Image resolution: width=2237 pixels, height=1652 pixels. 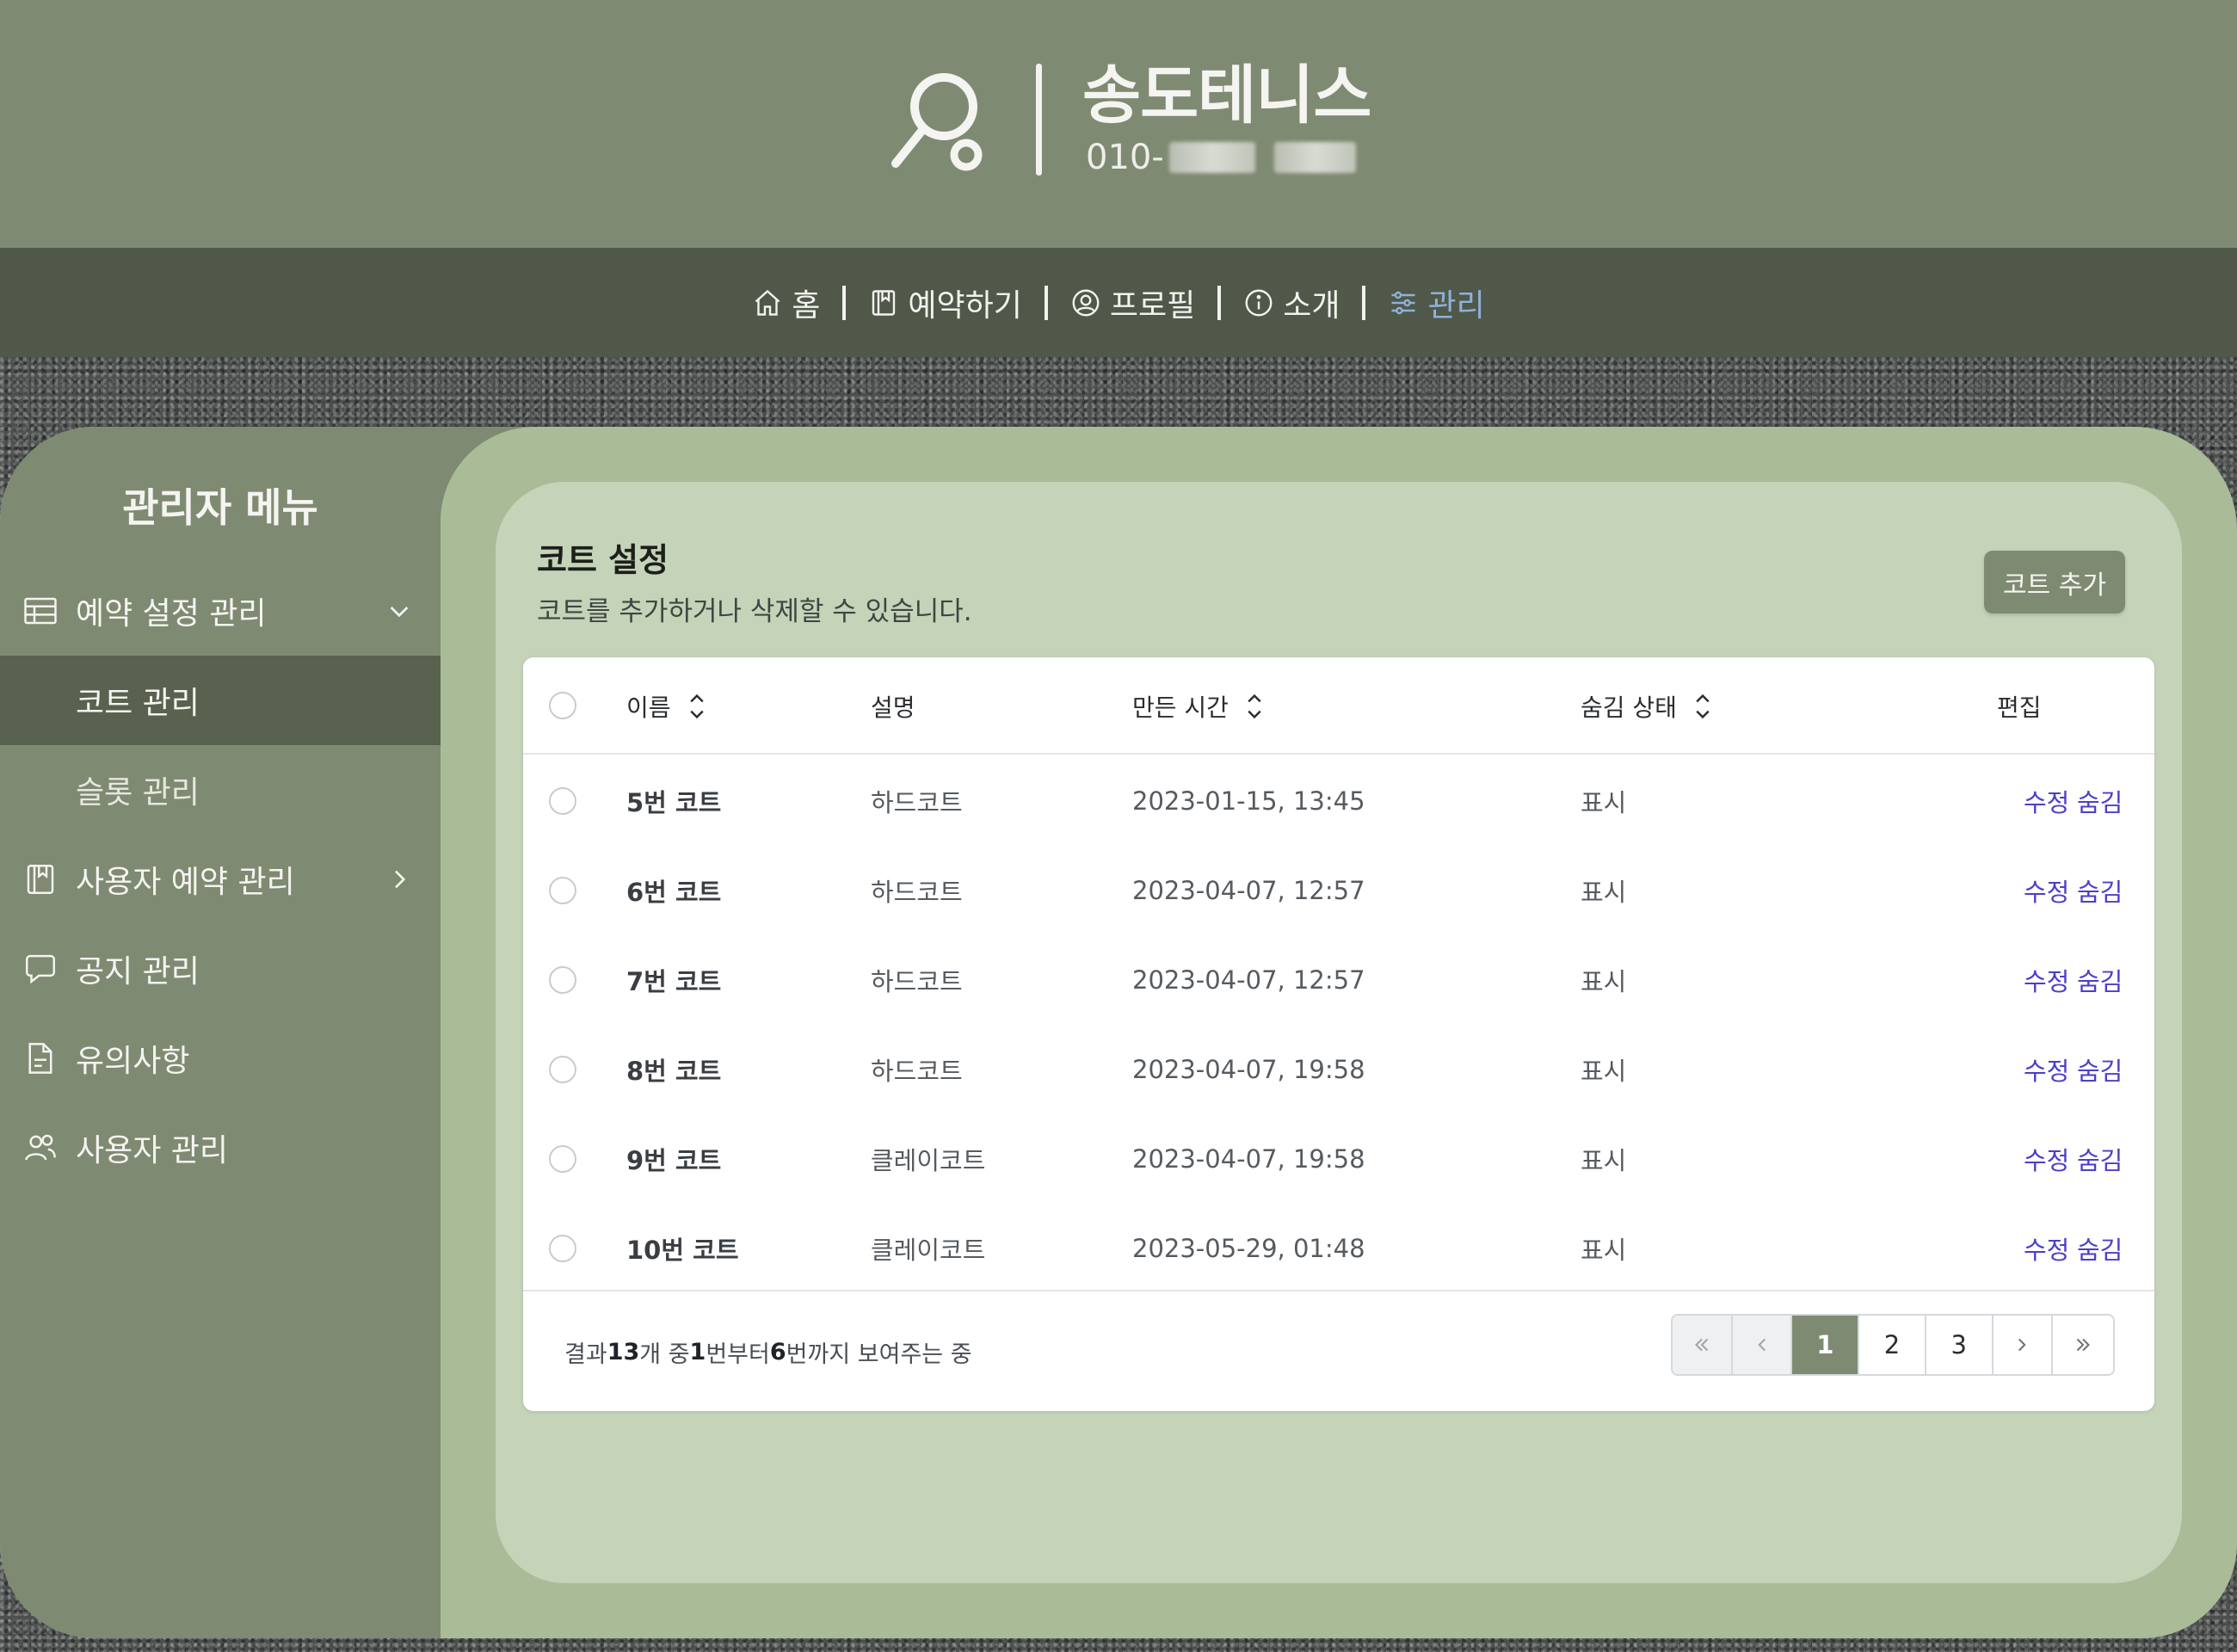 What do you see at coordinates (664, 1354) in the screenshot?
I see `summary-text: 개 중` at bounding box center [664, 1354].